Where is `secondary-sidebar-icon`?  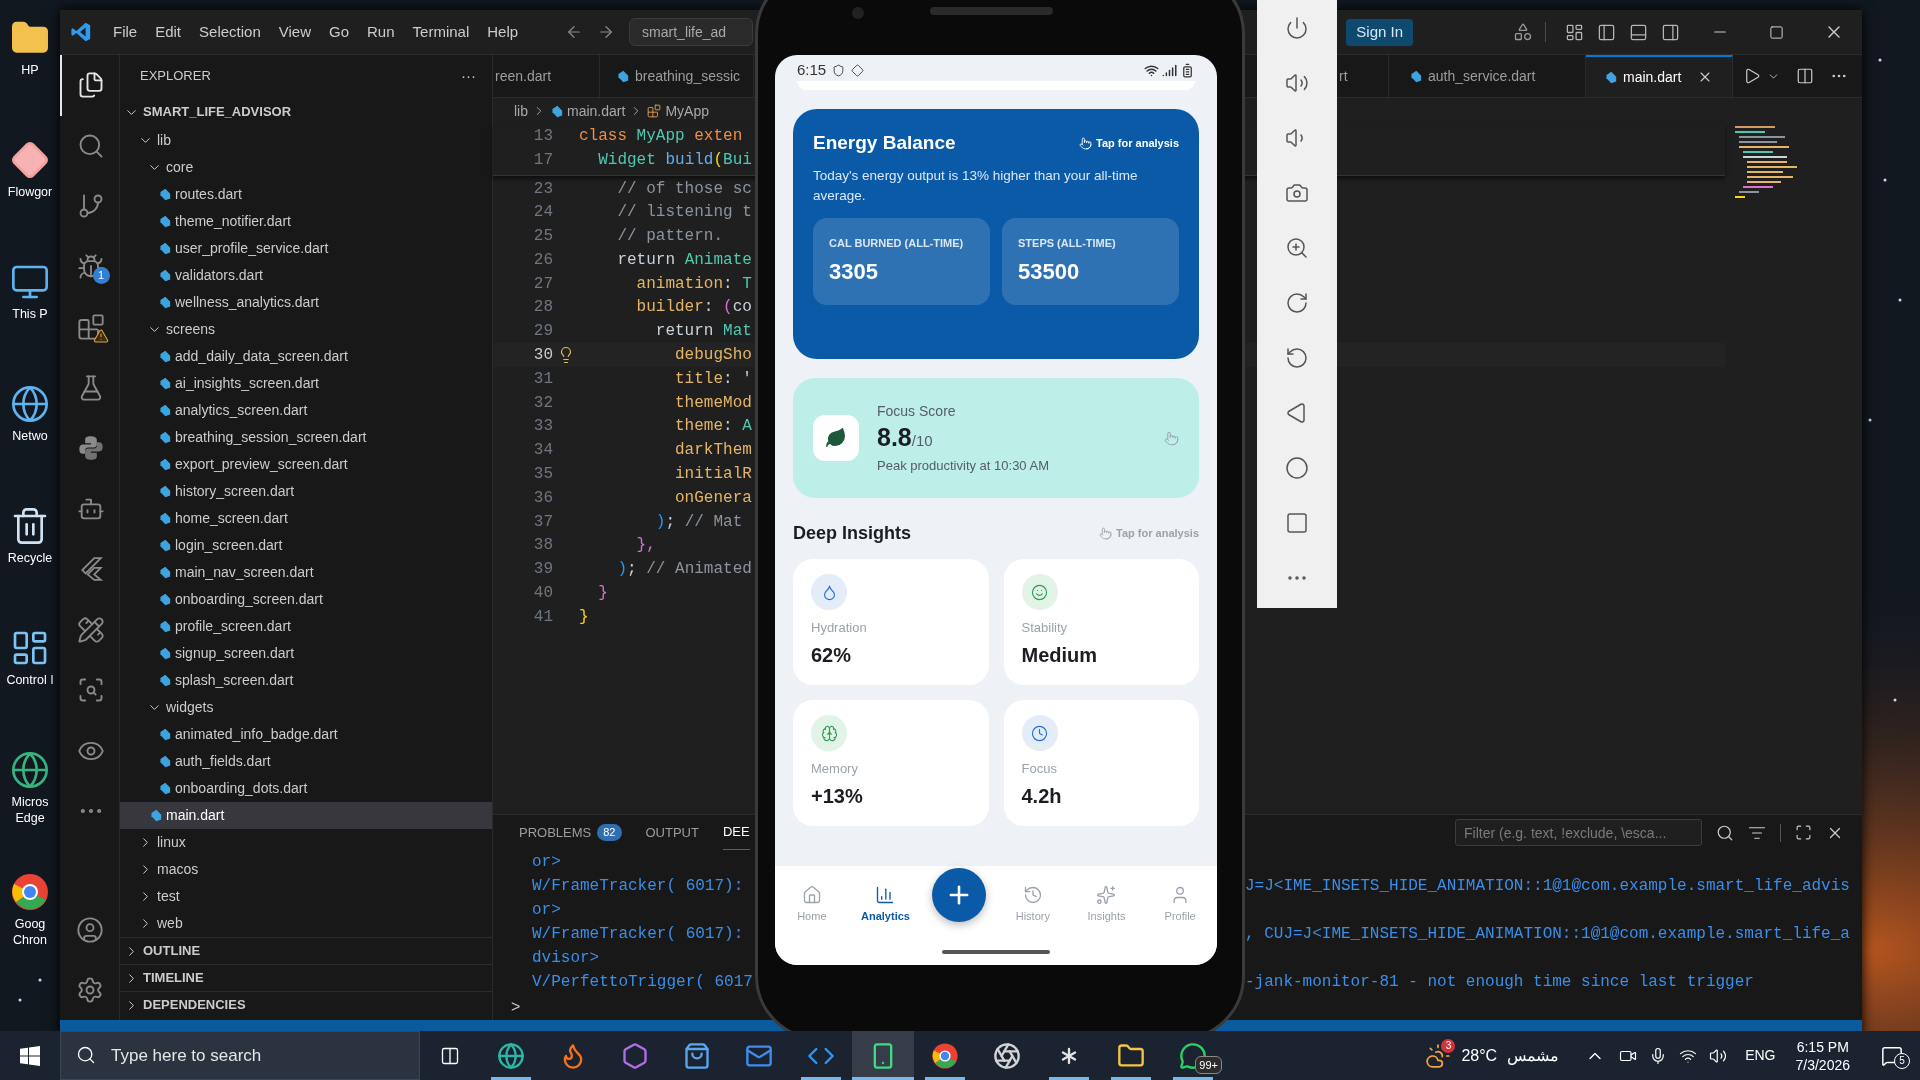 secondary-sidebar-icon is located at coordinates (1670, 32).